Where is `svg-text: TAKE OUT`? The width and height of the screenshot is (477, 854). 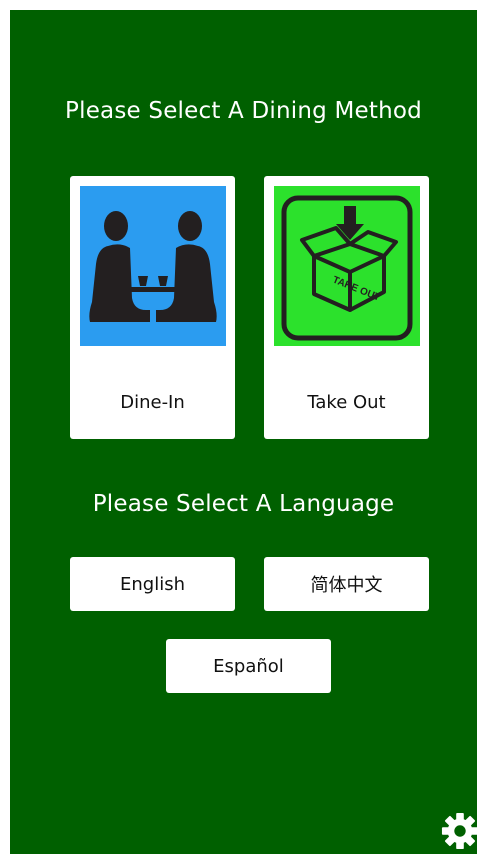
svg-text: TAKE OUT is located at coordinates (356, 289).